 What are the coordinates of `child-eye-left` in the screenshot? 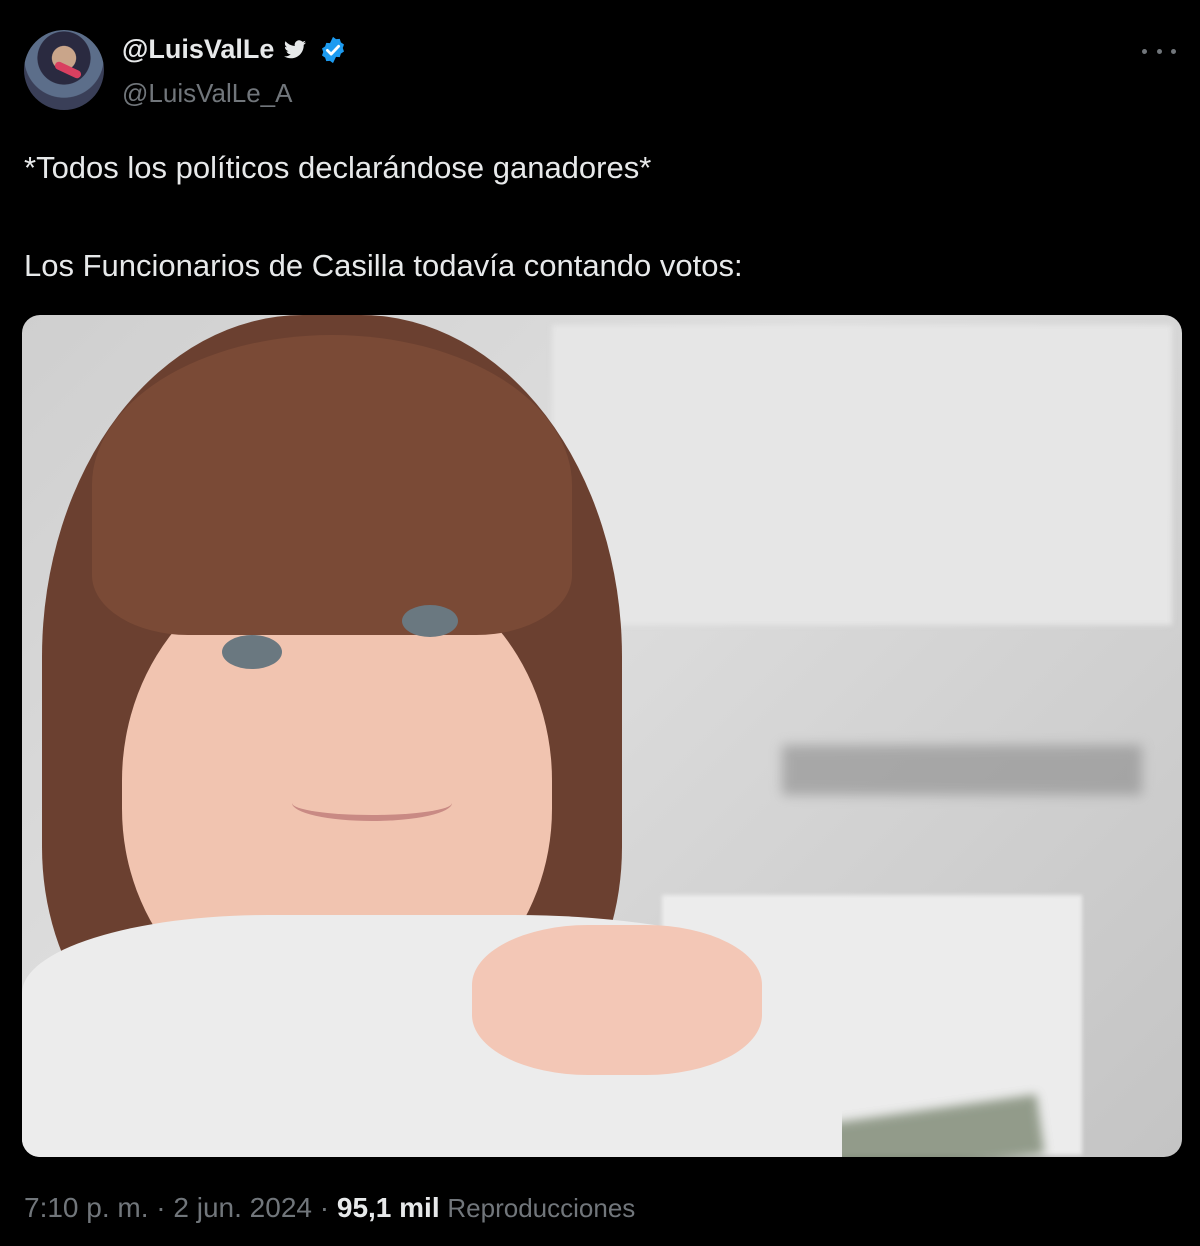 It's located at (252, 652).